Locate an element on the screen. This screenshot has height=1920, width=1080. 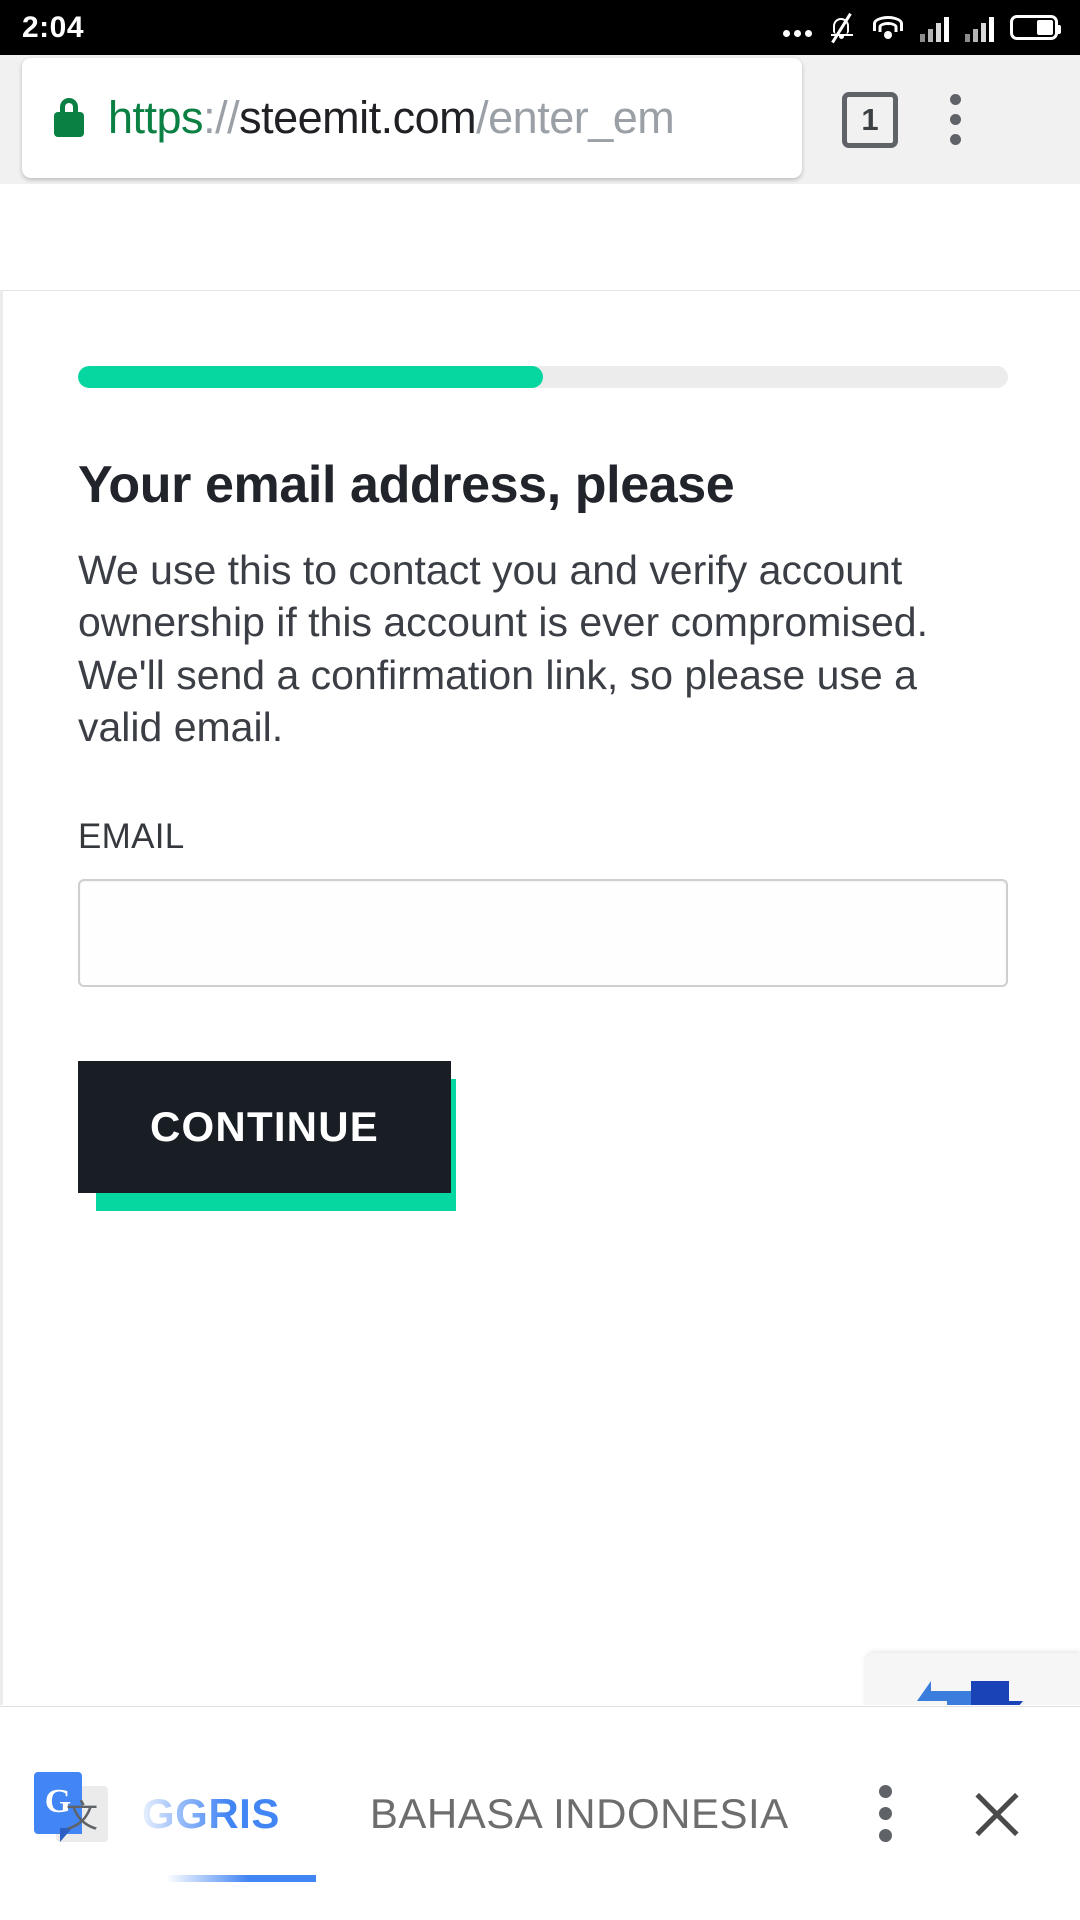
address-bar: https://steemit.com/enter_em is located at coordinates (412, 117).